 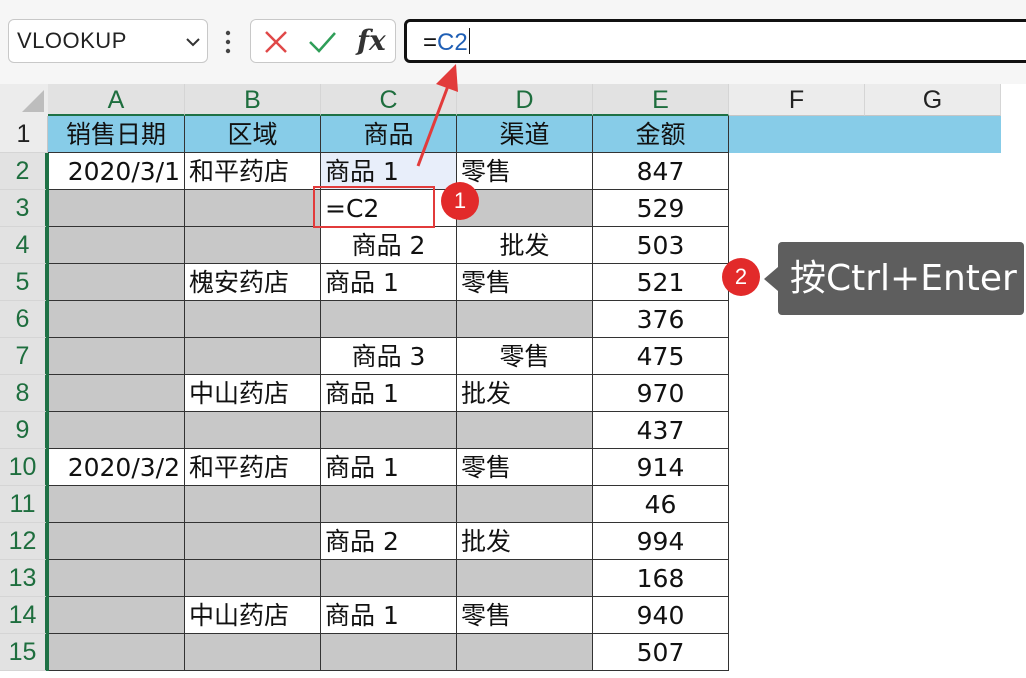 What do you see at coordinates (389, 430) in the screenshot?
I see `cell-c9` at bounding box center [389, 430].